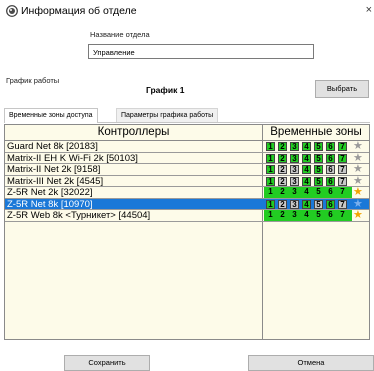  What do you see at coordinates (120, 34) in the screenshot?
I see `department-name-label: Название отдела` at bounding box center [120, 34].